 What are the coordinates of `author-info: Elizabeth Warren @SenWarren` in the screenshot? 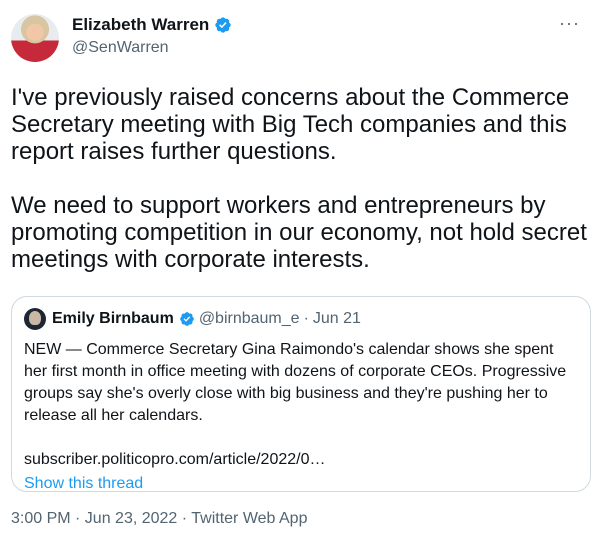 It's located at (152, 36).